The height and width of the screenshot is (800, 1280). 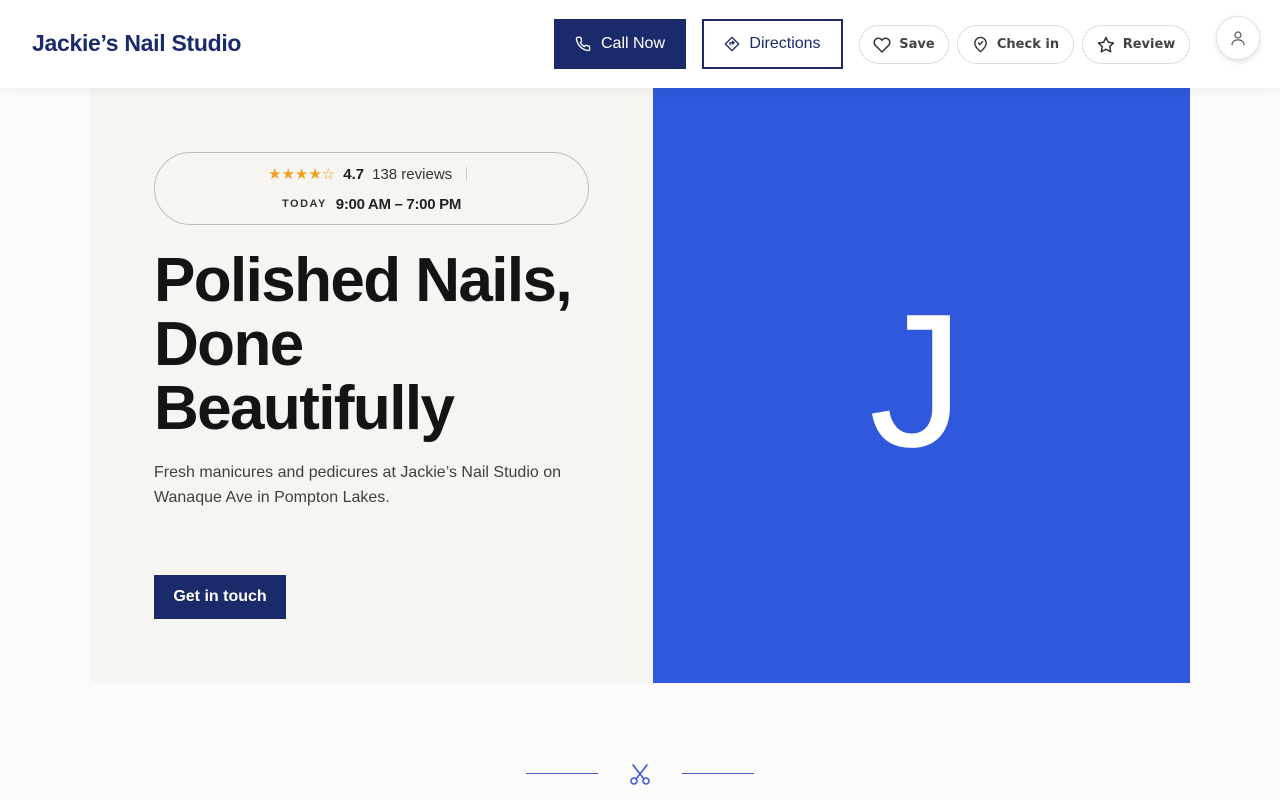 I want to click on phone-icon, so click(x=583, y=44).